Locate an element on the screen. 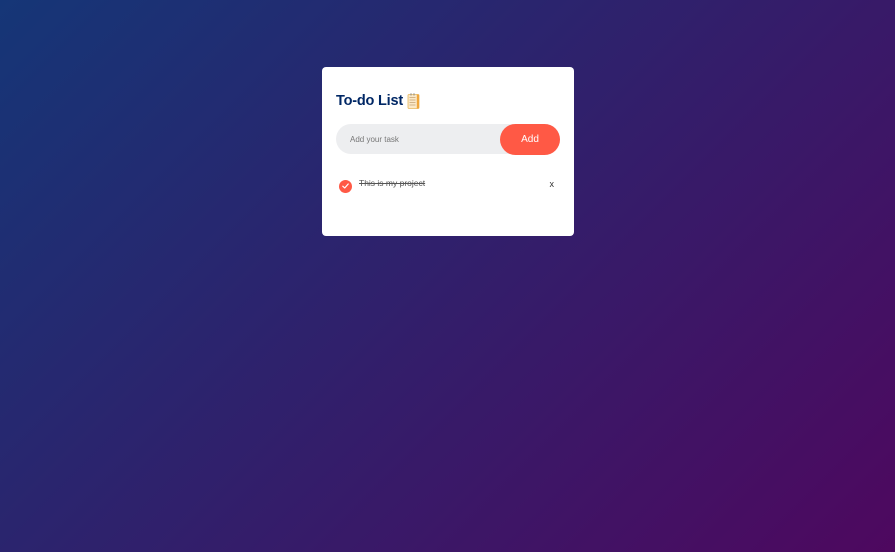  list-item: This is my project x is located at coordinates (448, 184).